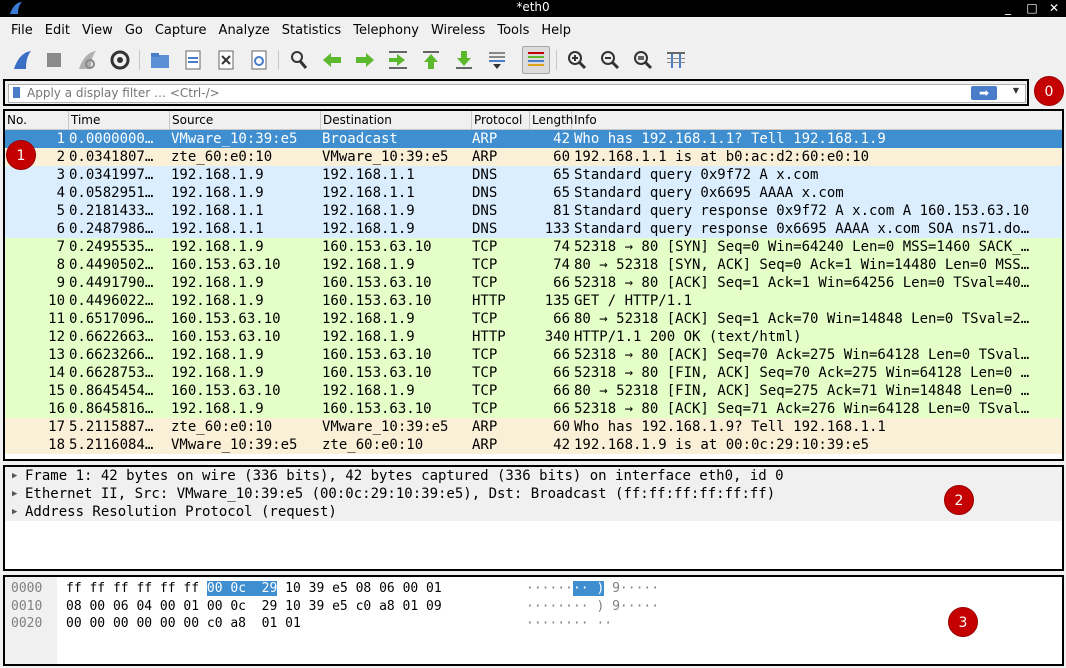  Describe the element at coordinates (817, 120) in the screenshot. I see `column-header-info: Info` at that location.